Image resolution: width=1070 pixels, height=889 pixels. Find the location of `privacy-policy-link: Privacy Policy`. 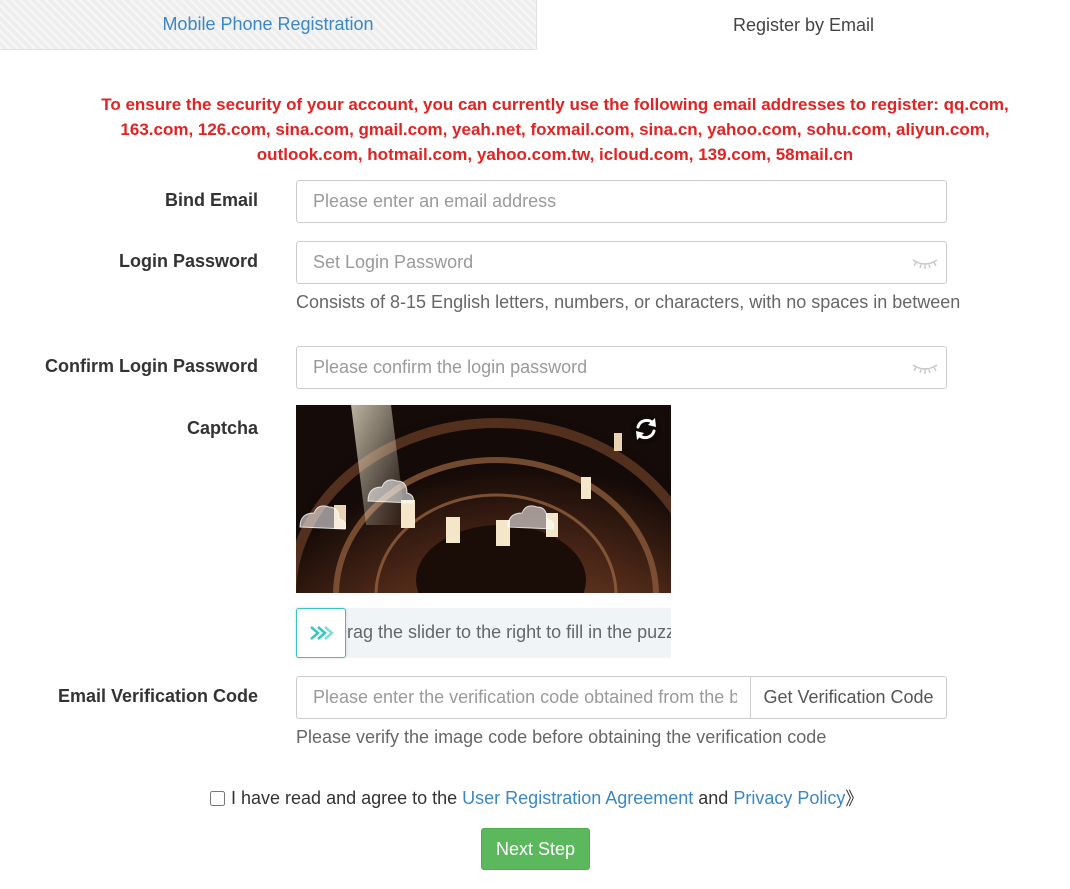

privacy-policy-link: Privacy Policy is located at coordinates (789, 798).